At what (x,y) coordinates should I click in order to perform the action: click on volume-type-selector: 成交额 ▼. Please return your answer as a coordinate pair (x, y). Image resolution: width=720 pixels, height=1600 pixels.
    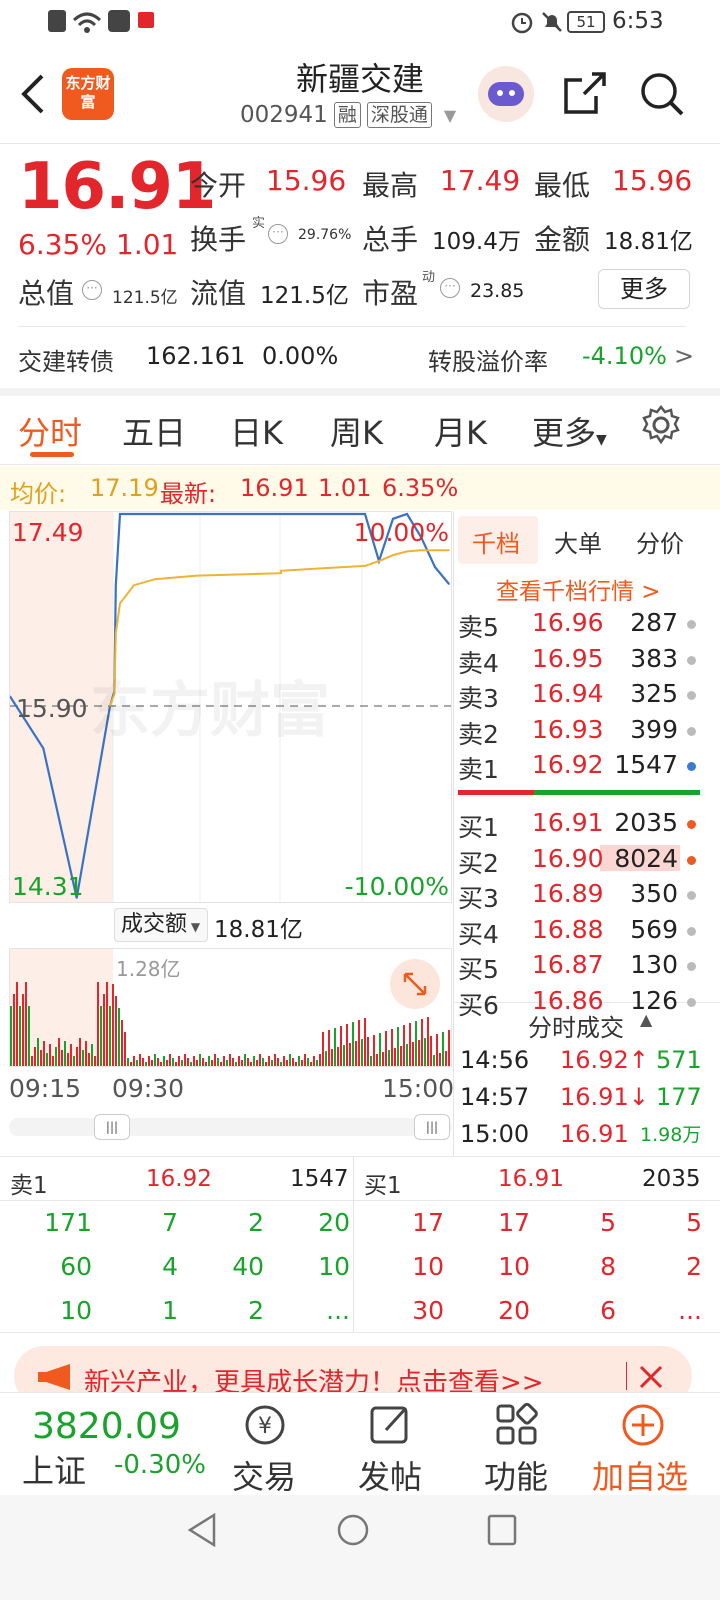
    Looking at the image, I should click on (161, 925).